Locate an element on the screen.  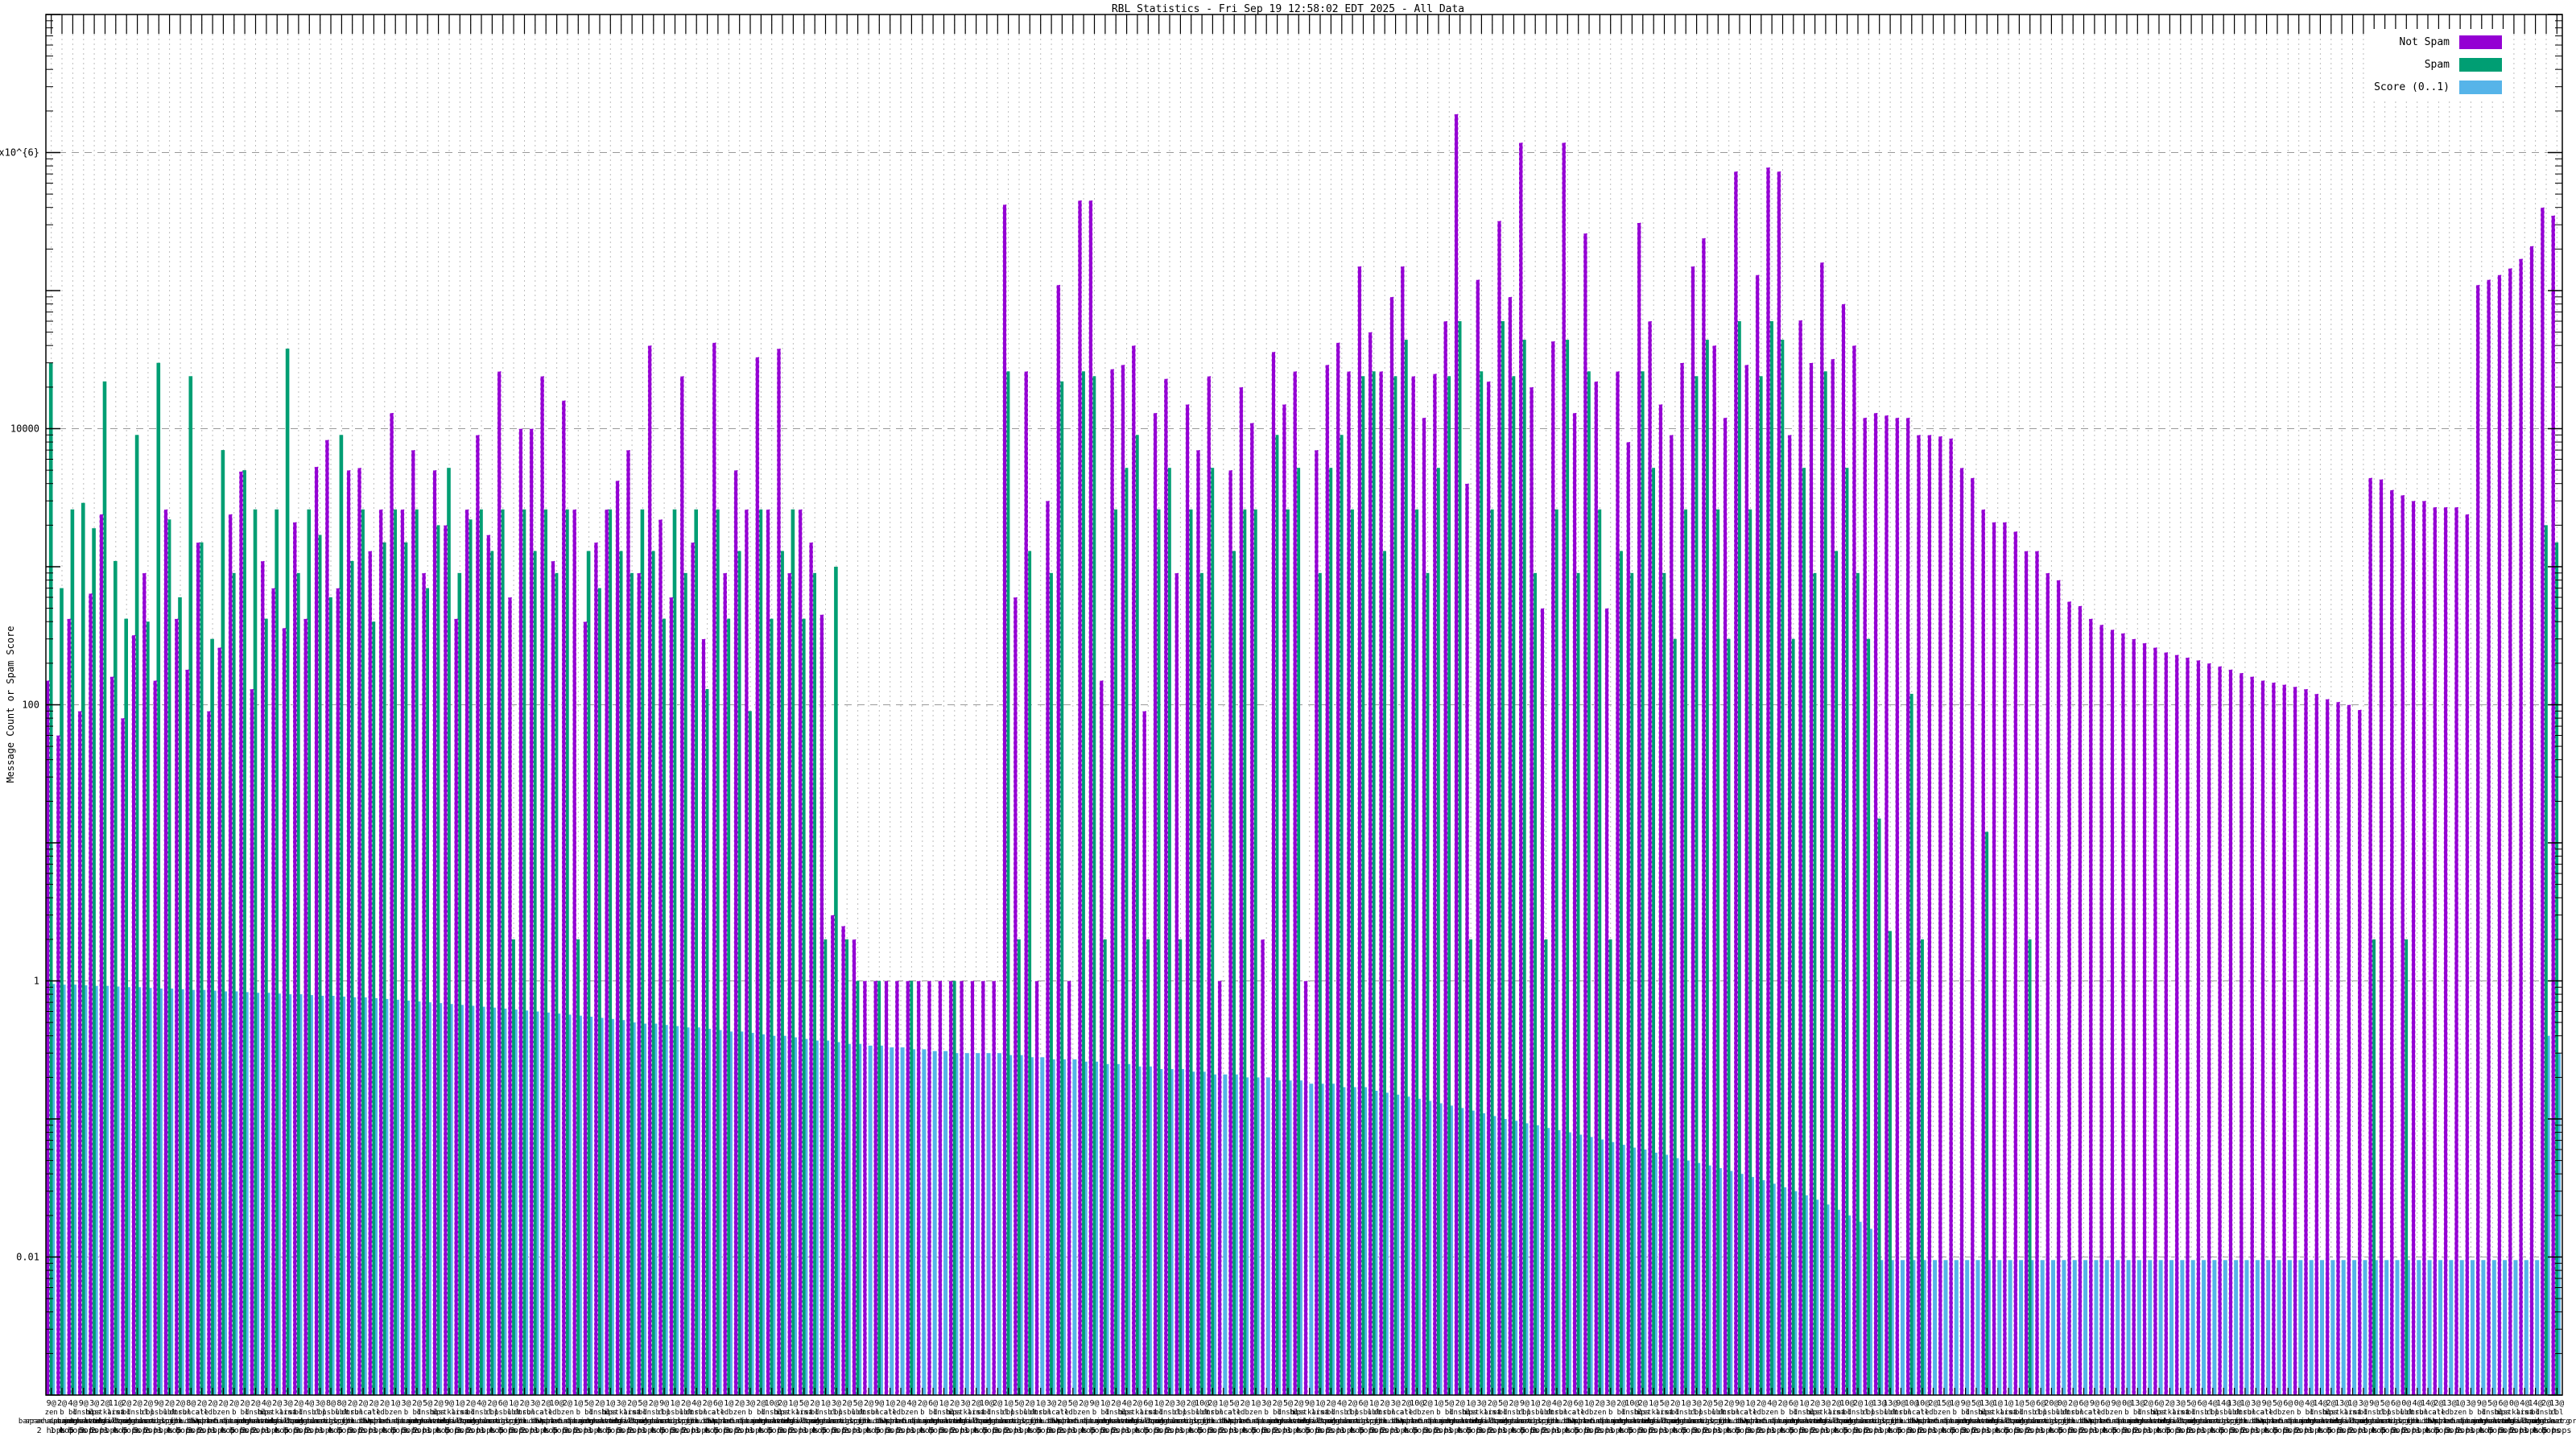
svg-text: 0@ is located at coordinates (2406, 1403).